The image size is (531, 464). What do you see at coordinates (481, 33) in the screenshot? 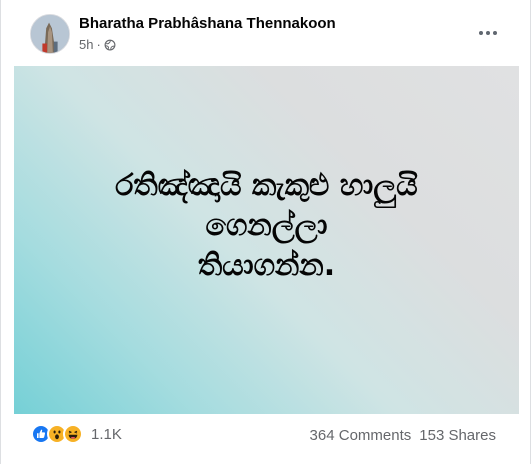
I see `more-horizontal-icon` at bounding box center [481, 33].